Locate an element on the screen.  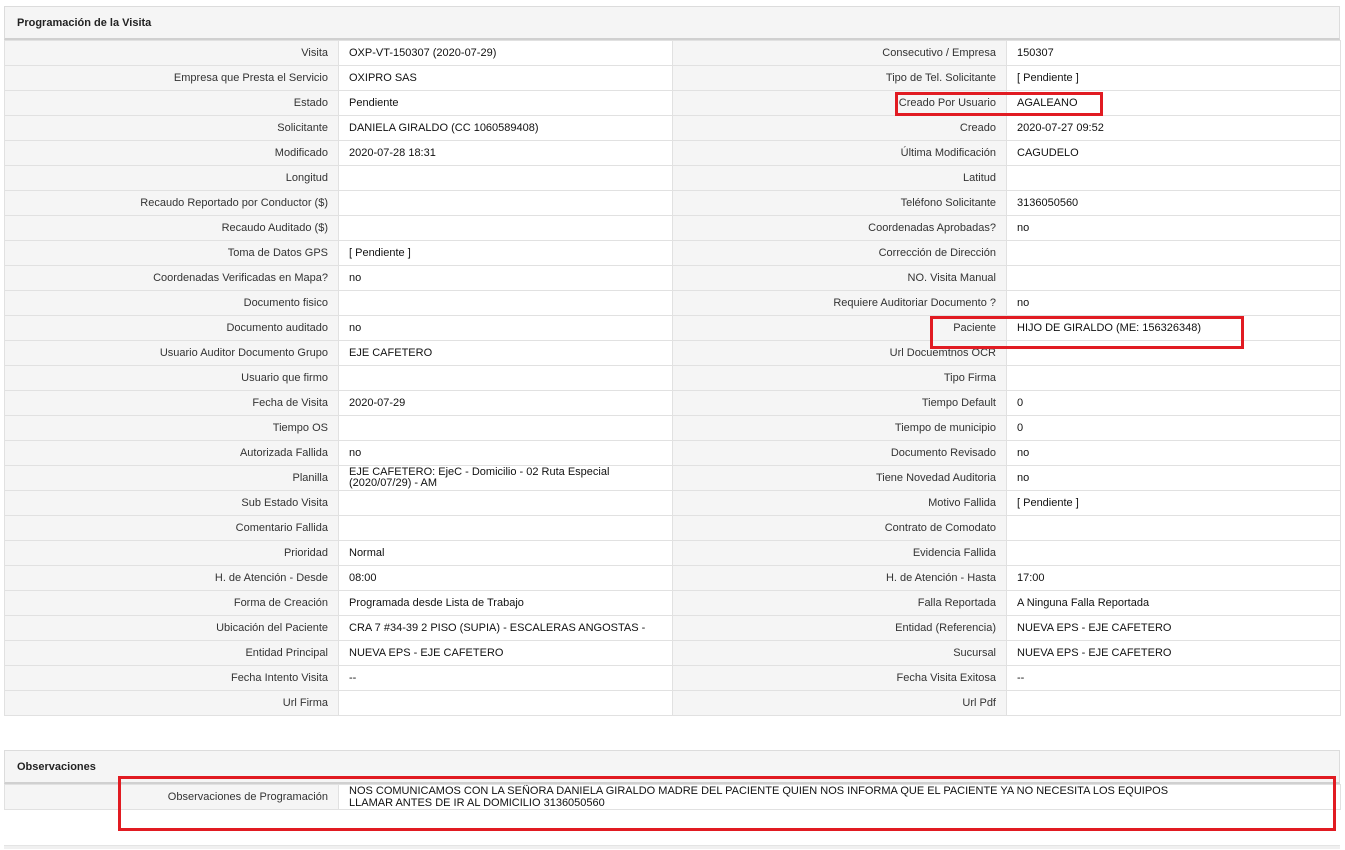
observaciones-label: Observaciones de Programación is located at coordinates (171, 797).